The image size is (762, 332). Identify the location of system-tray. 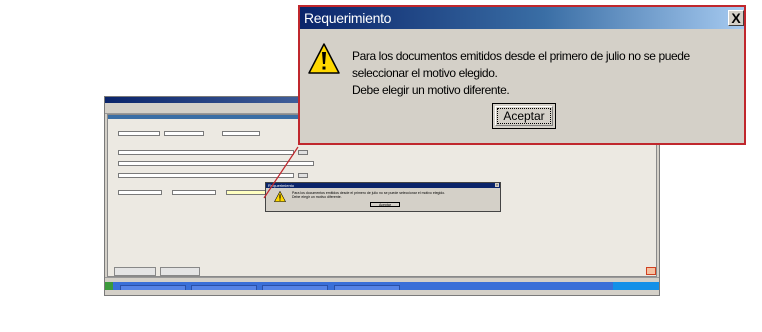
(636, 286).